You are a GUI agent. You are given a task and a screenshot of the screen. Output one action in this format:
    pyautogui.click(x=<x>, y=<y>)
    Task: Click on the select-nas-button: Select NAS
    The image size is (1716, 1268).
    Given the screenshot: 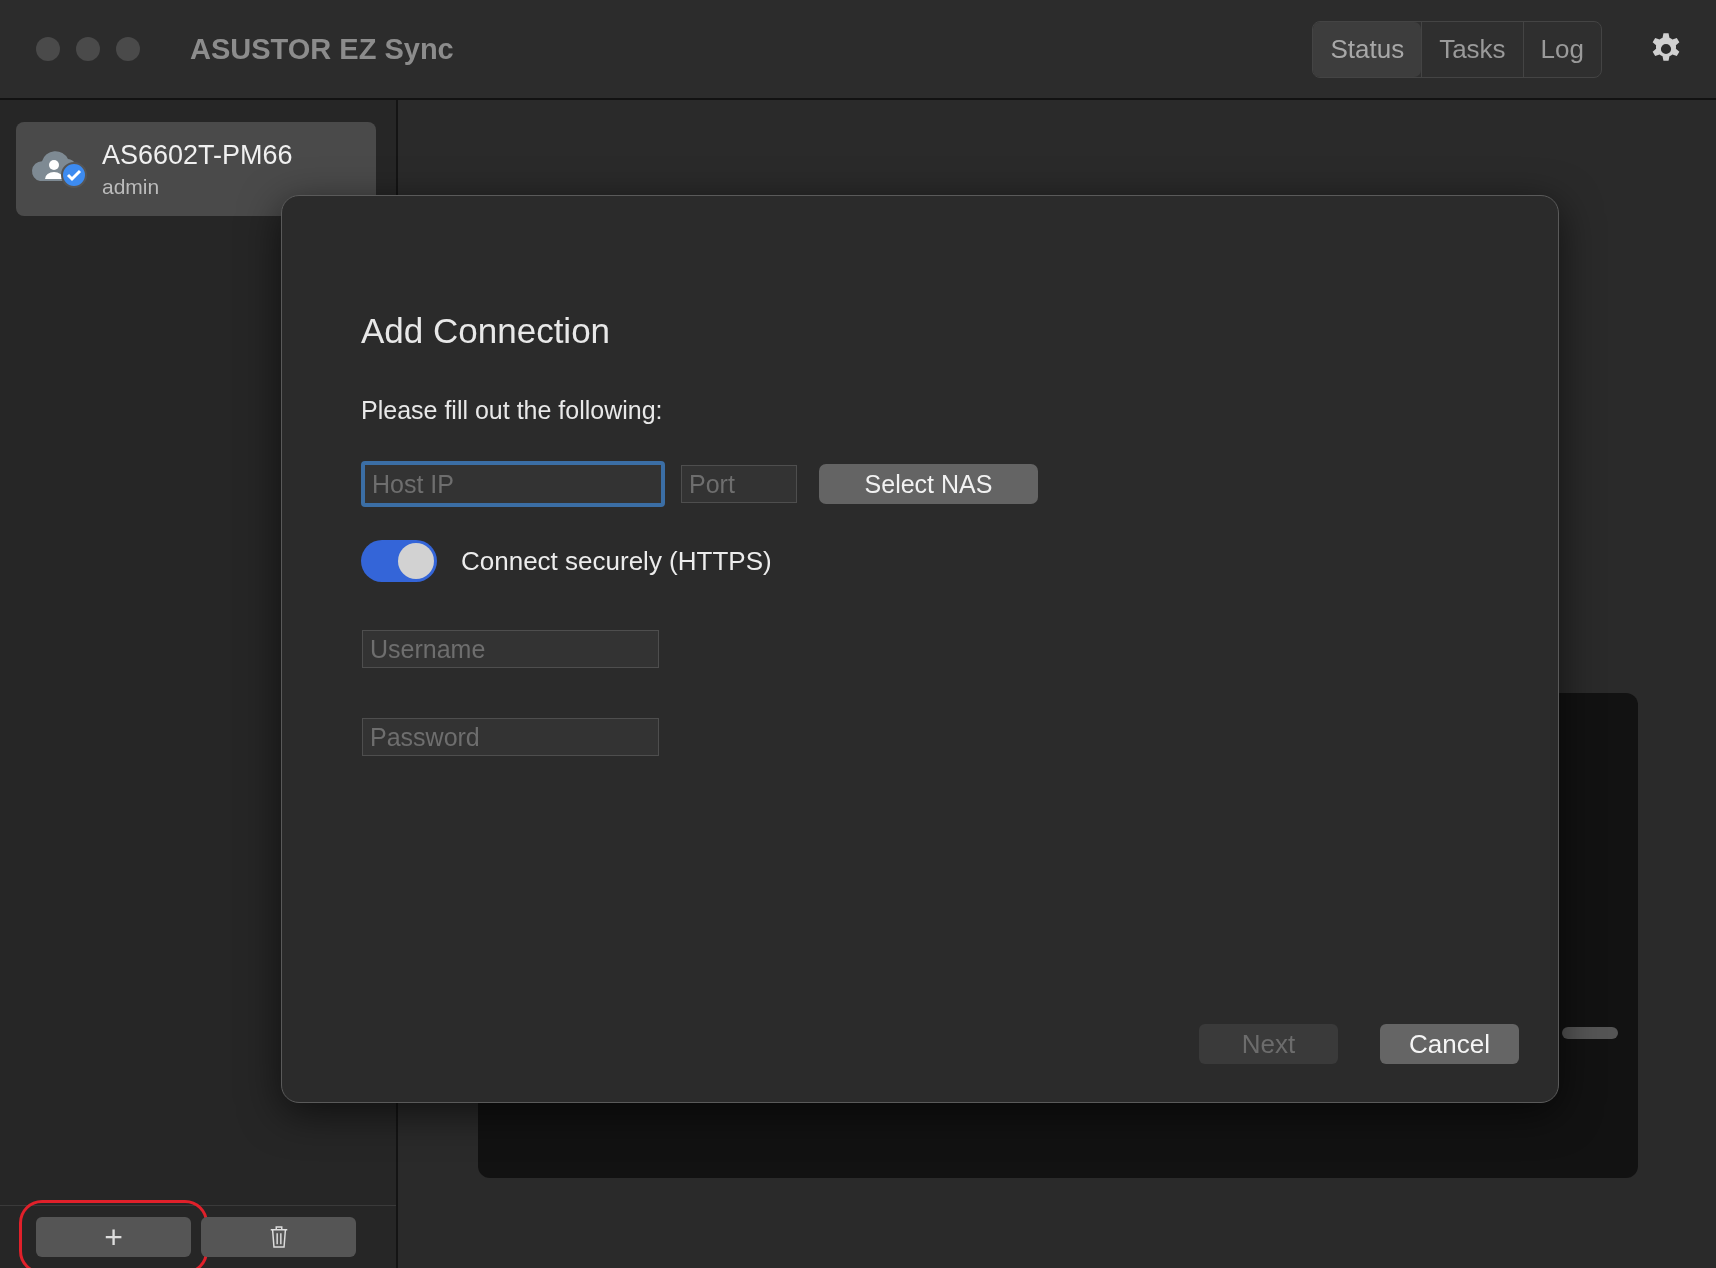 What is the action you would take?
    pyautogui.click(x=928, y=484)
    